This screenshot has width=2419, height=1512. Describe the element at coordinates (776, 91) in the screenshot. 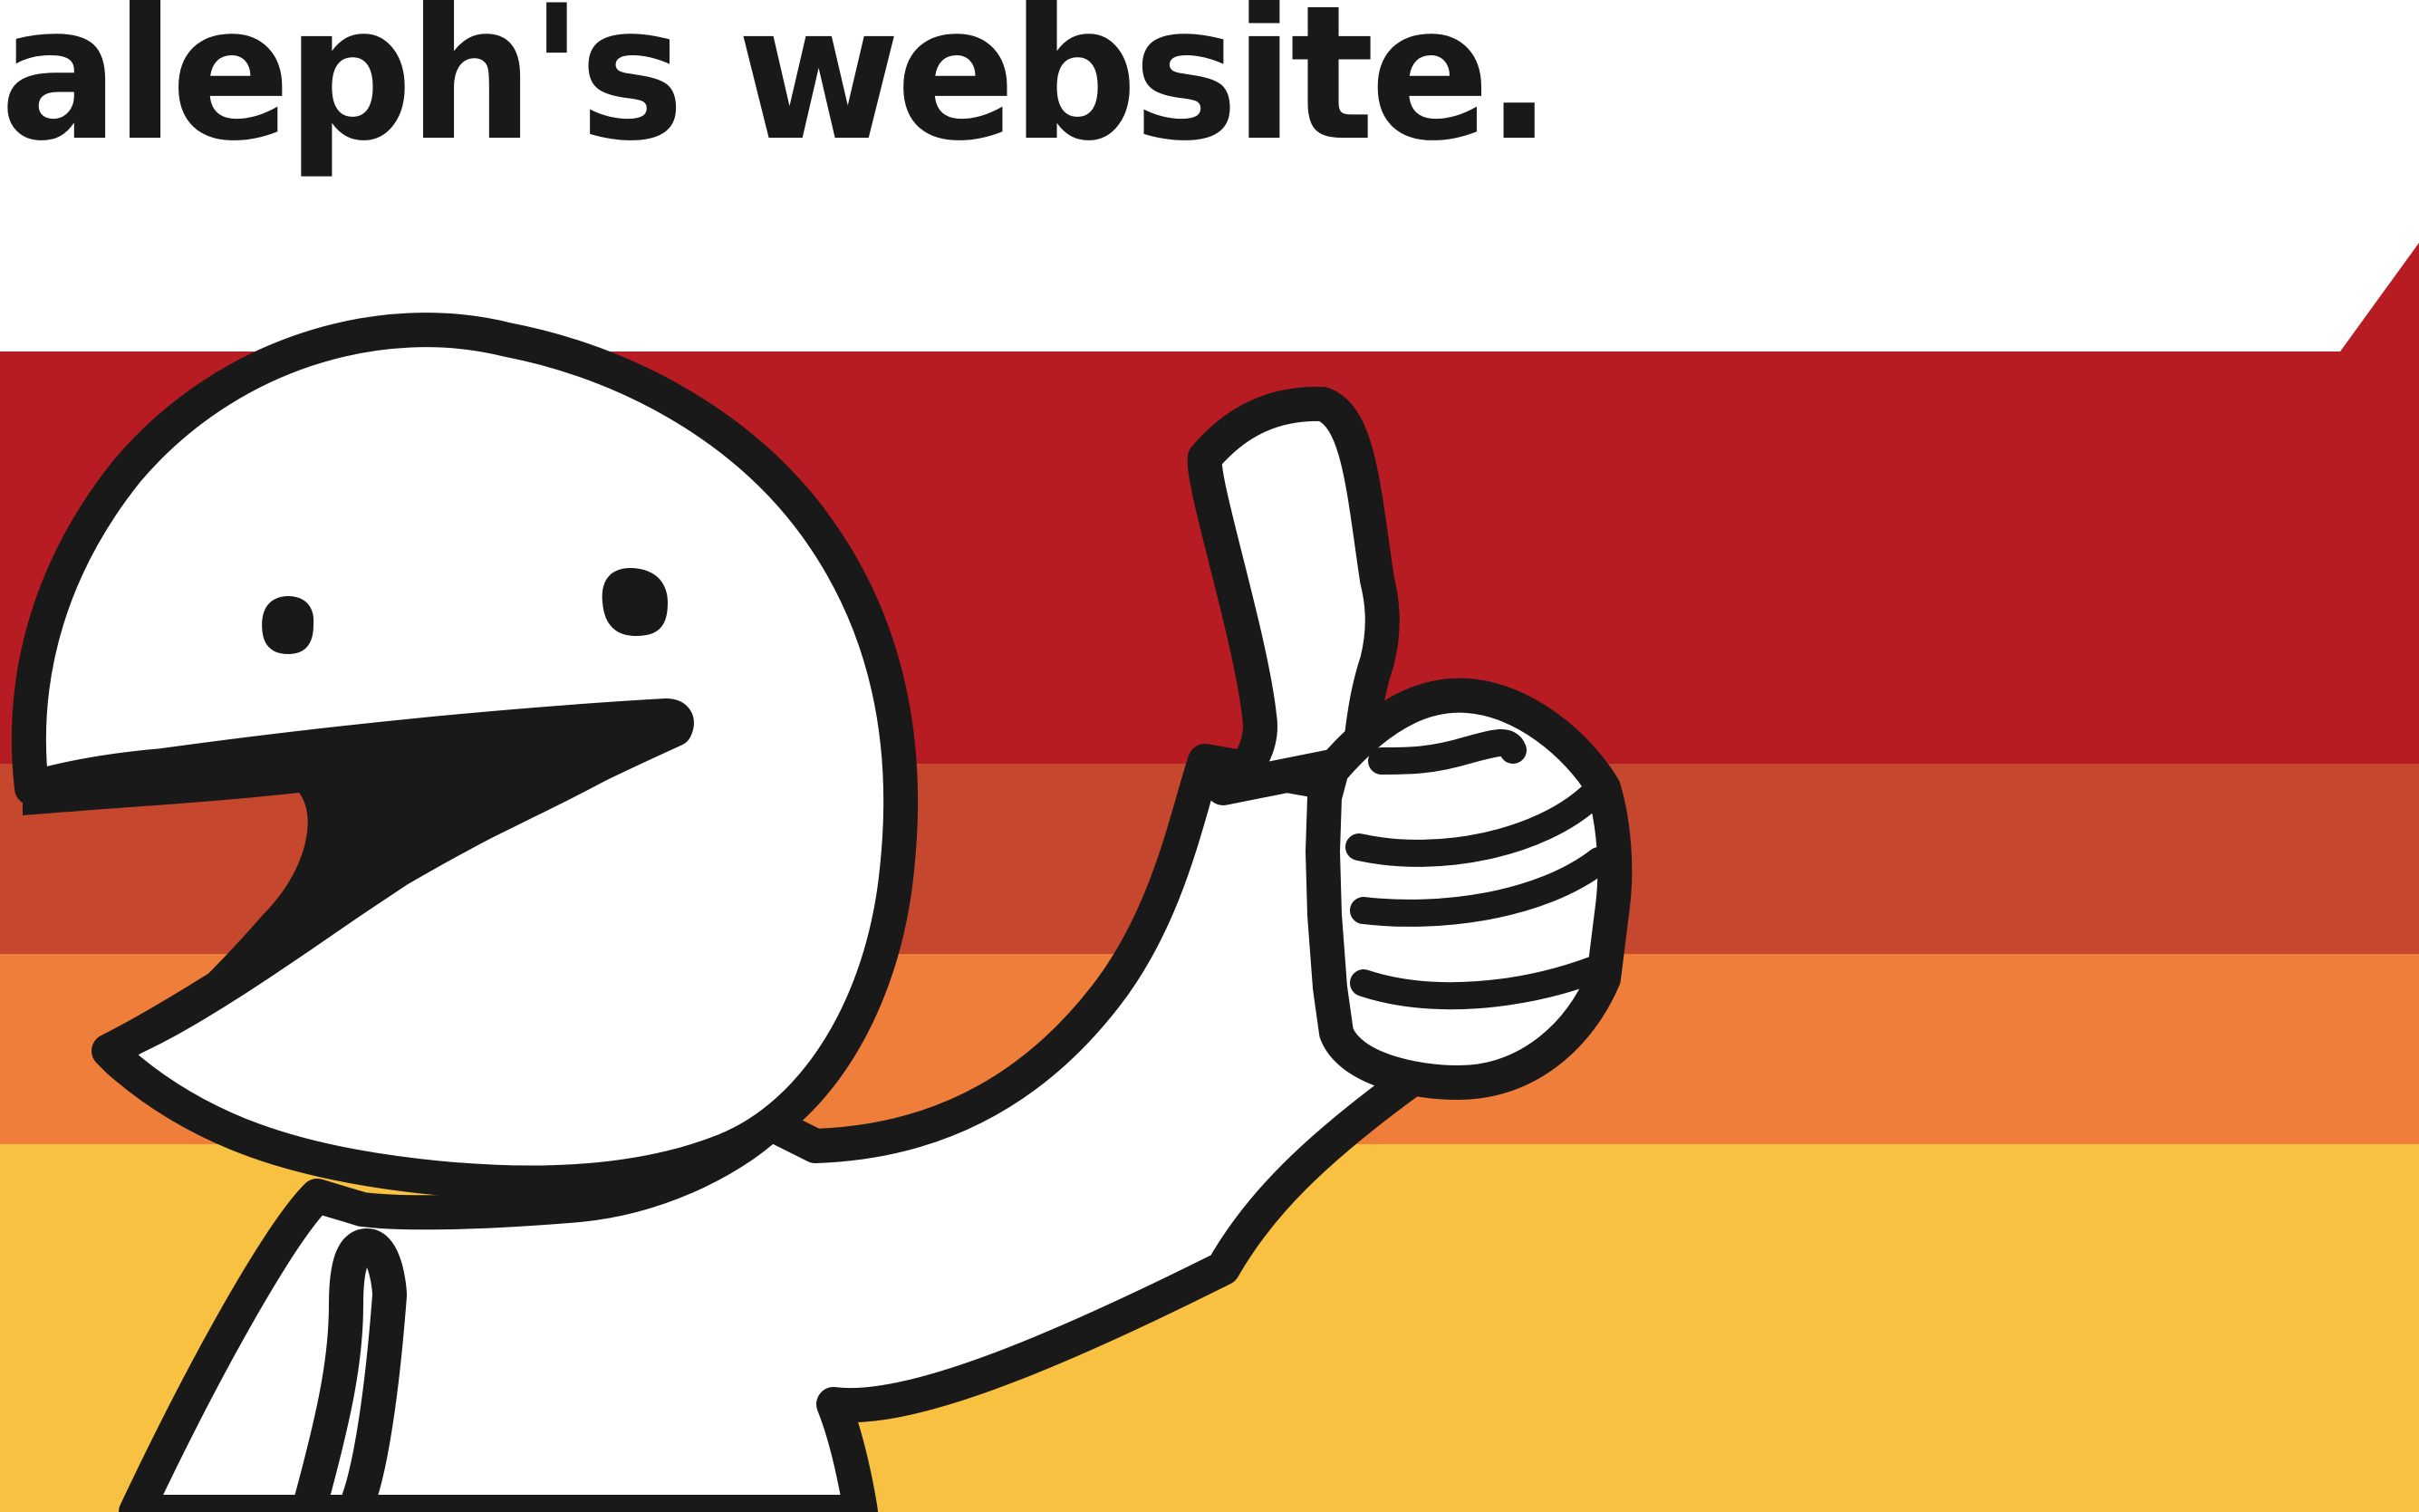

I see `page-title: aleph's website.` at that location.